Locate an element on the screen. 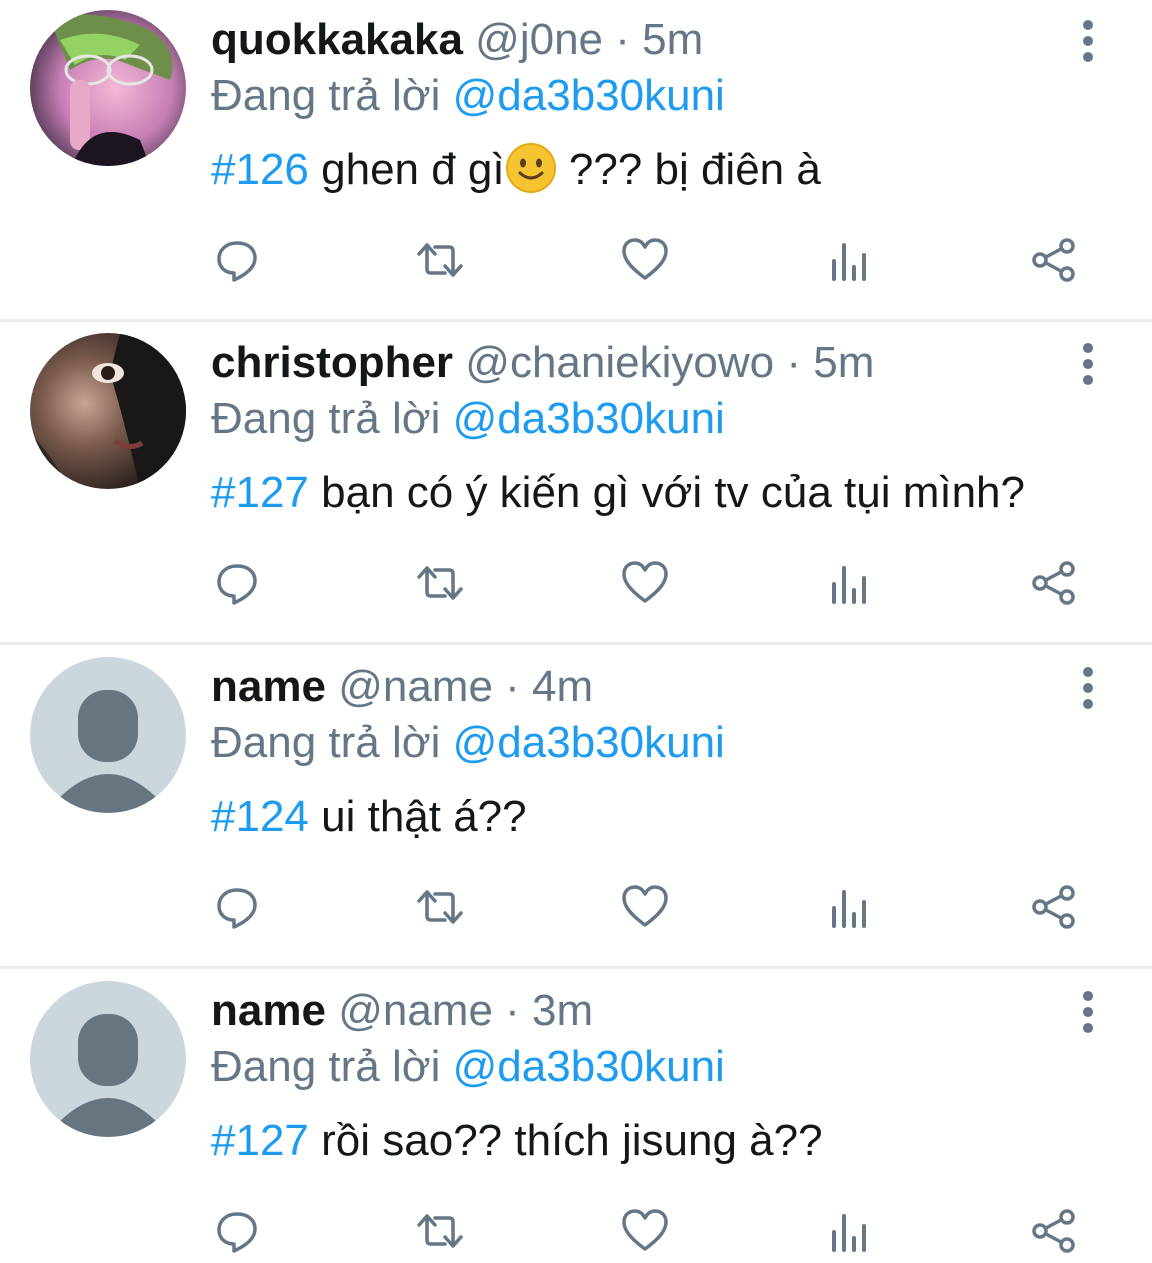 The height and width of the screenshot is (1263, 1152). display-name: quokkakaka is located at coordinates (337, 39).